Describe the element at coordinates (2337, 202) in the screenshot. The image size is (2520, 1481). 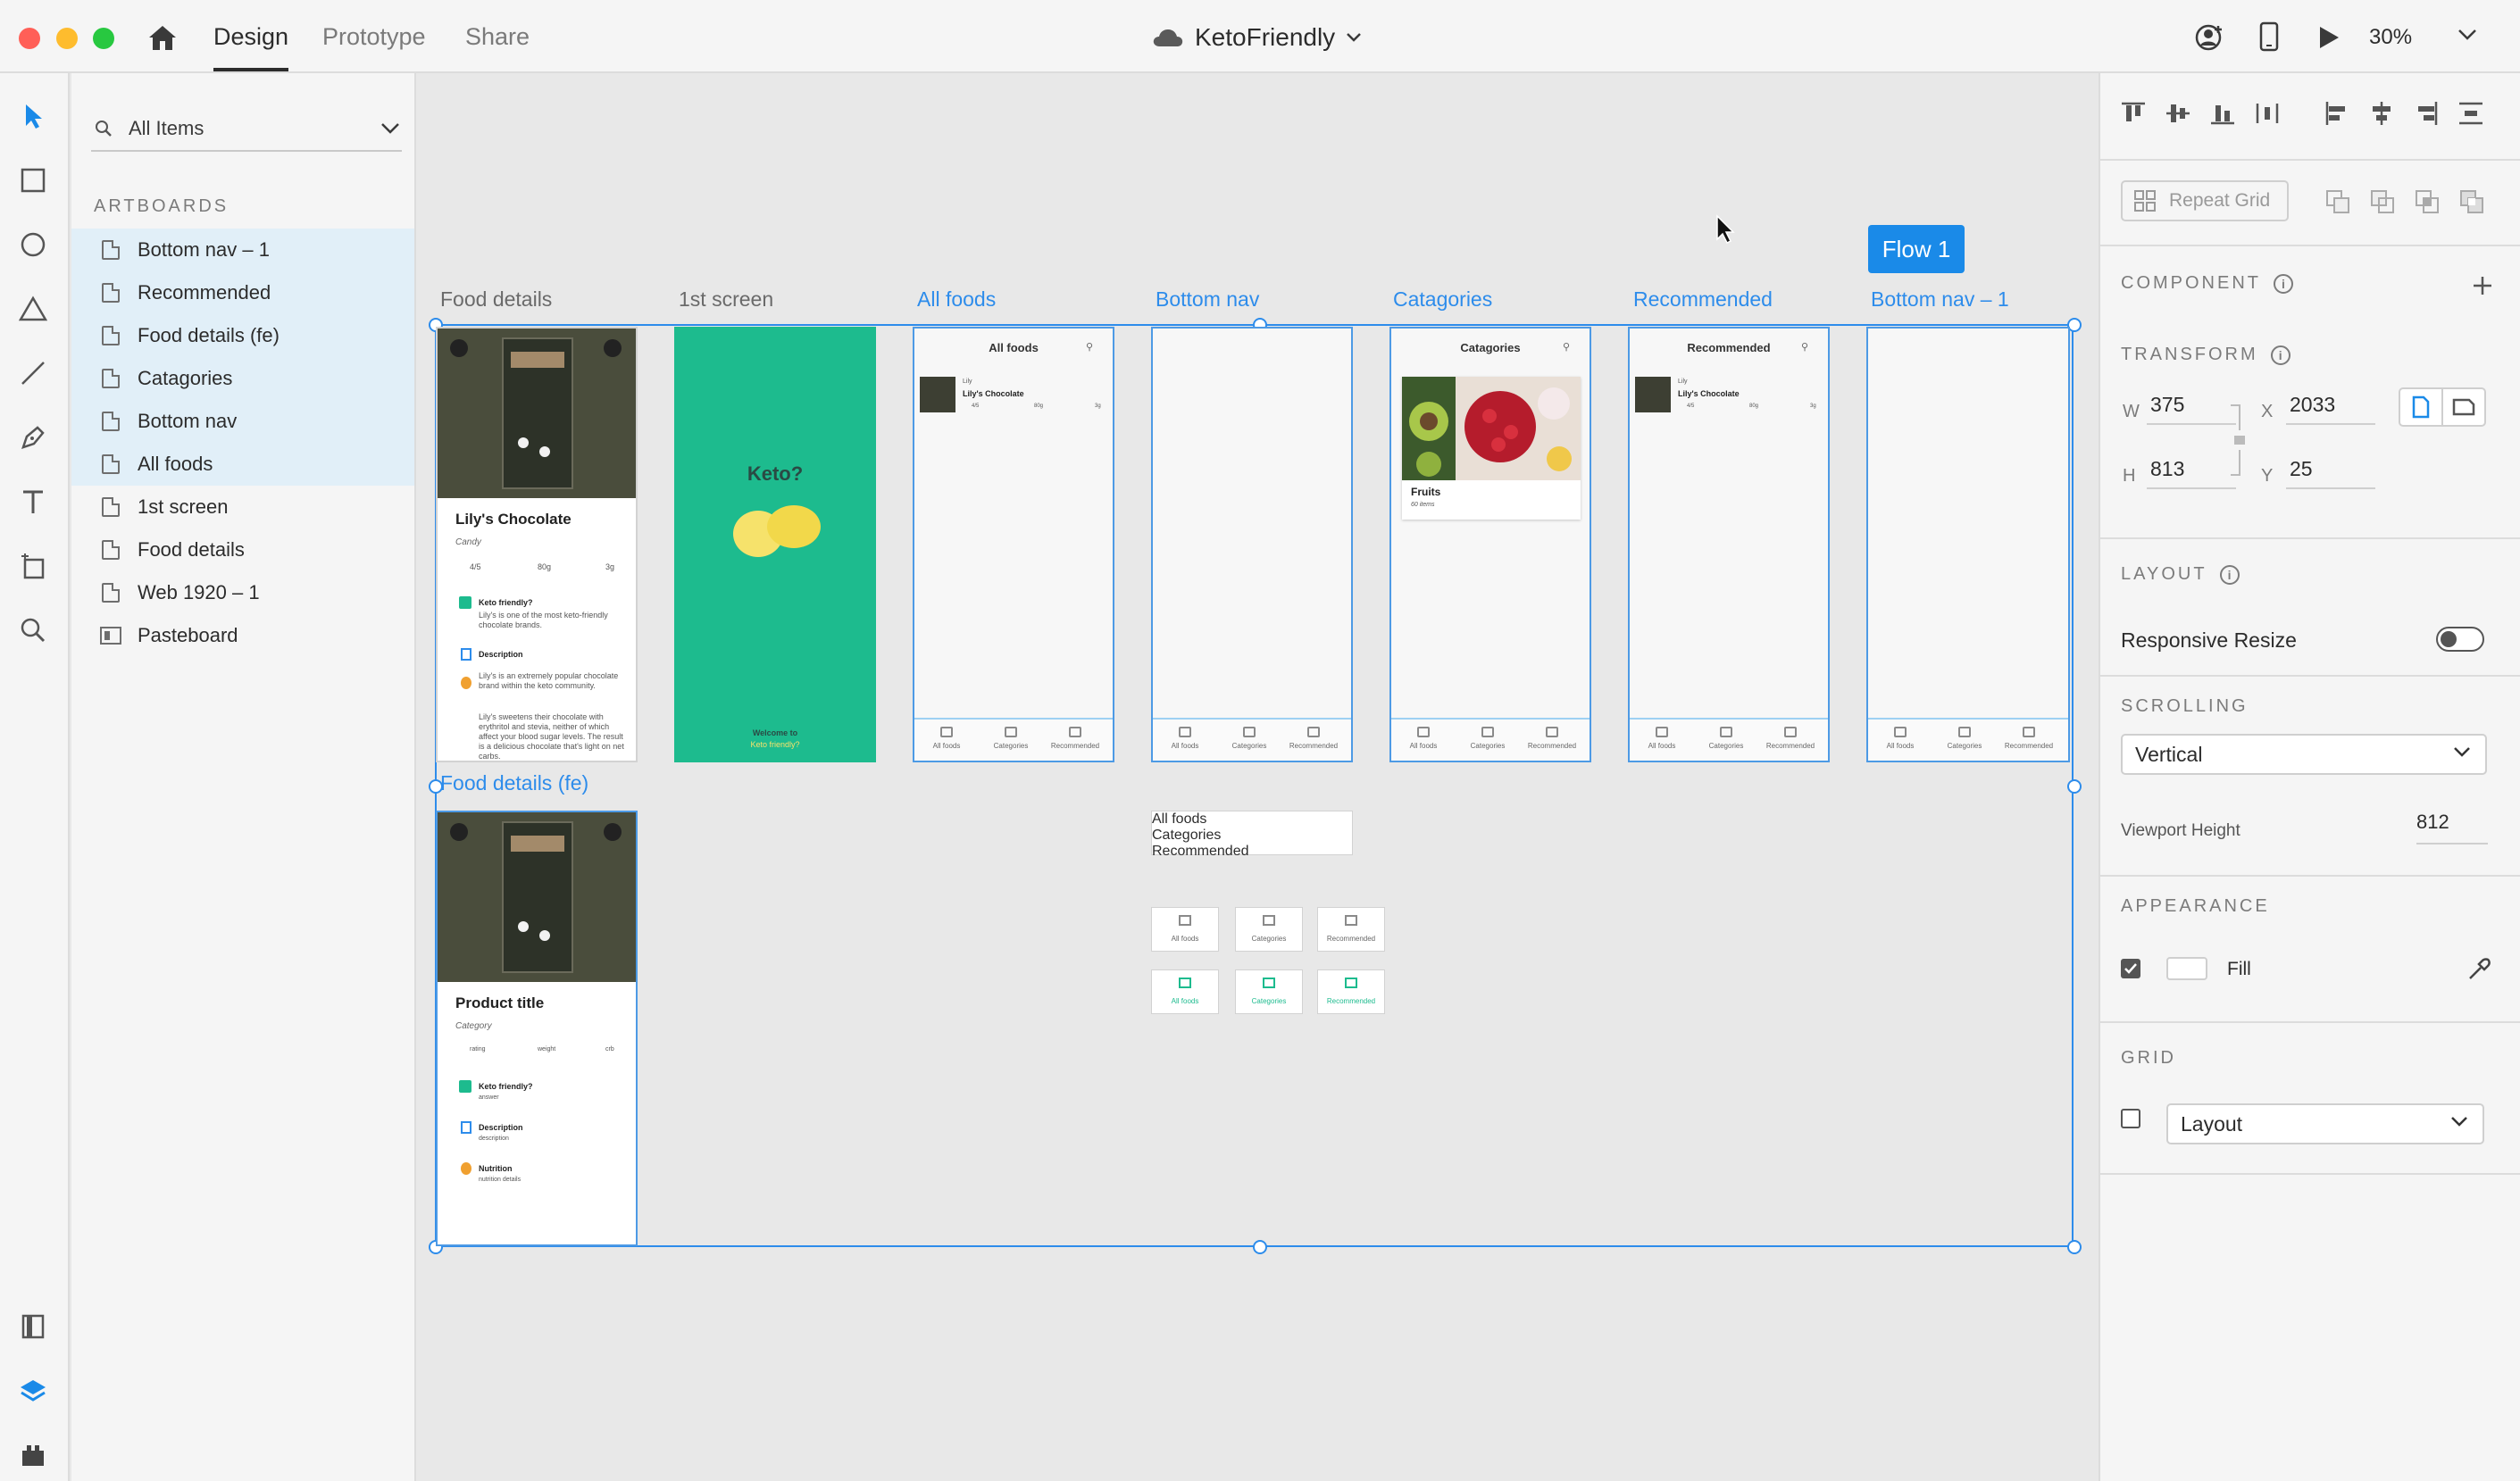
I see `add-boolean-icon` at that location.